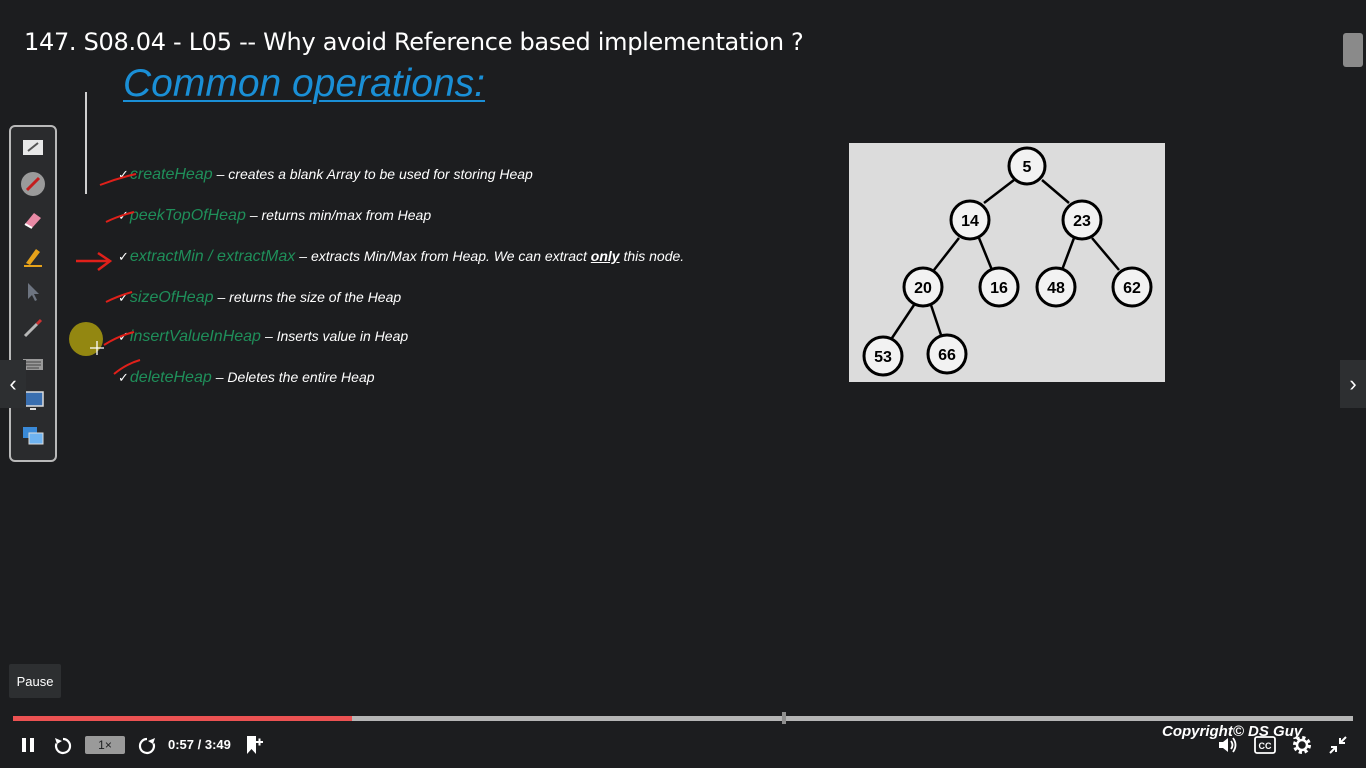 The image size is (1366, 768). What do you see at coordinates (170, 377) in the screenshot?
I see `operation-name: deleteHeap` at bounding box center [170, 377].